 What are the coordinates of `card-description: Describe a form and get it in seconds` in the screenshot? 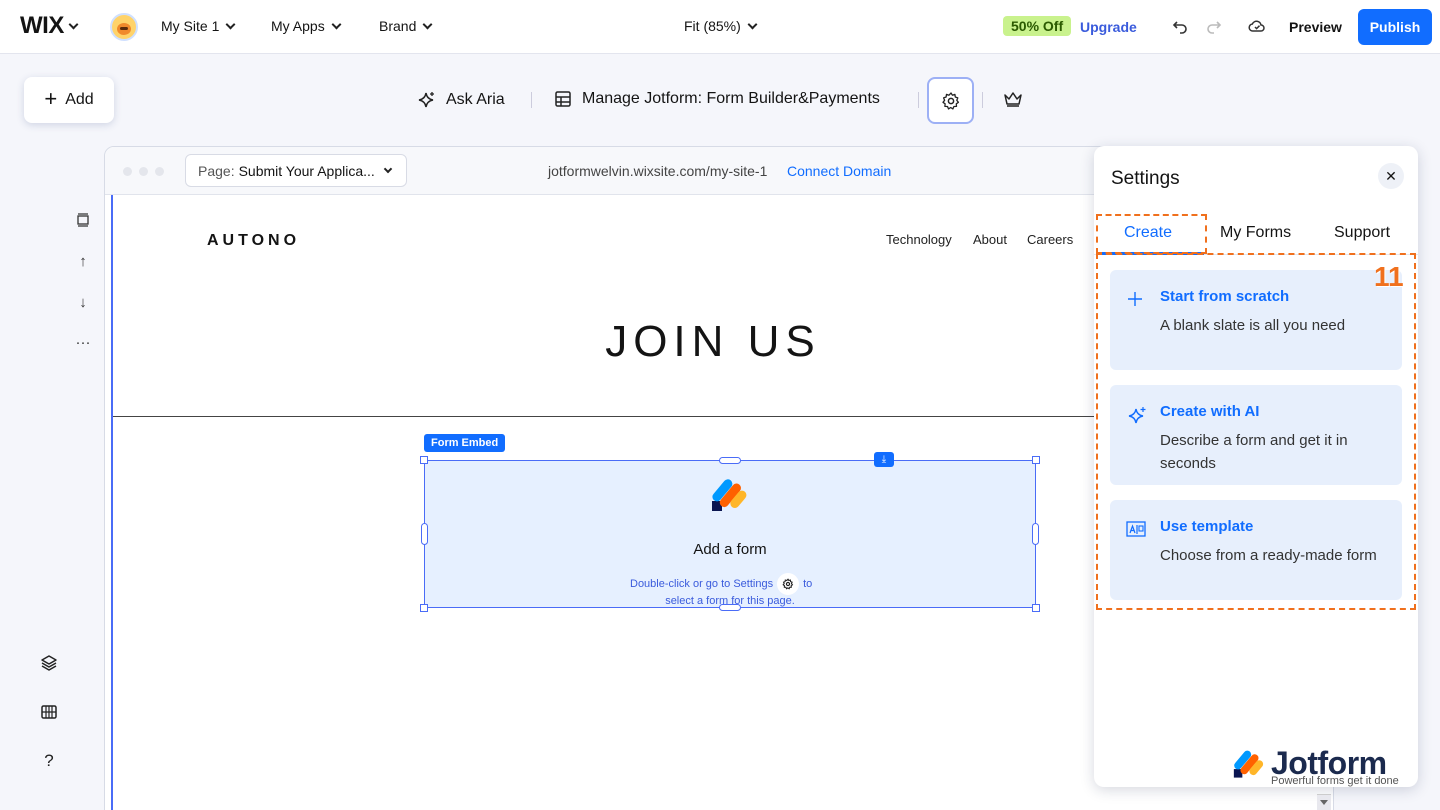 It's located at (1254, 452).